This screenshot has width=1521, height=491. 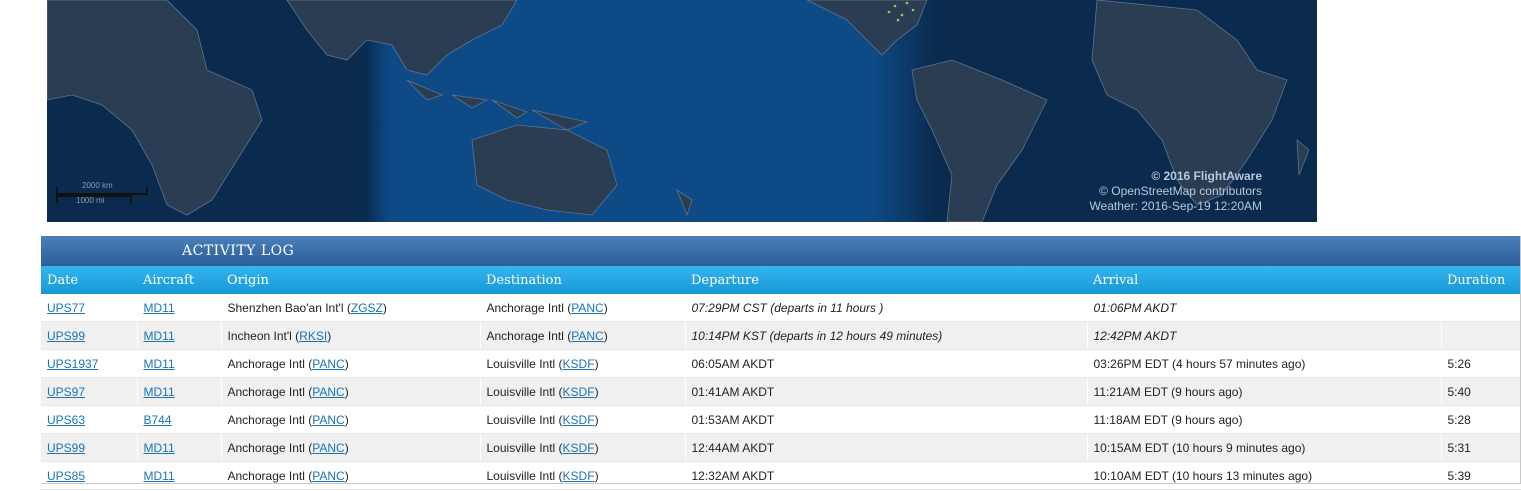 What do you see at coordinates (1264, 419) in the screenshot?
I see `arrival-cell: 11:18AM EDT (9 hours ago)` at bounding box center [1264, 419].